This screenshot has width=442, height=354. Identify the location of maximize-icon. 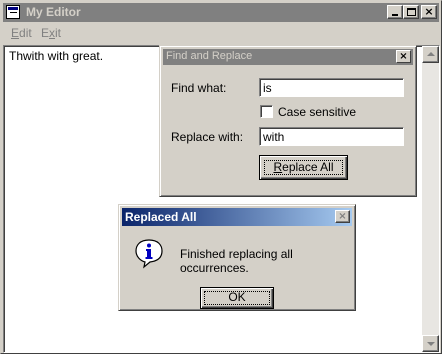
(411, 12).